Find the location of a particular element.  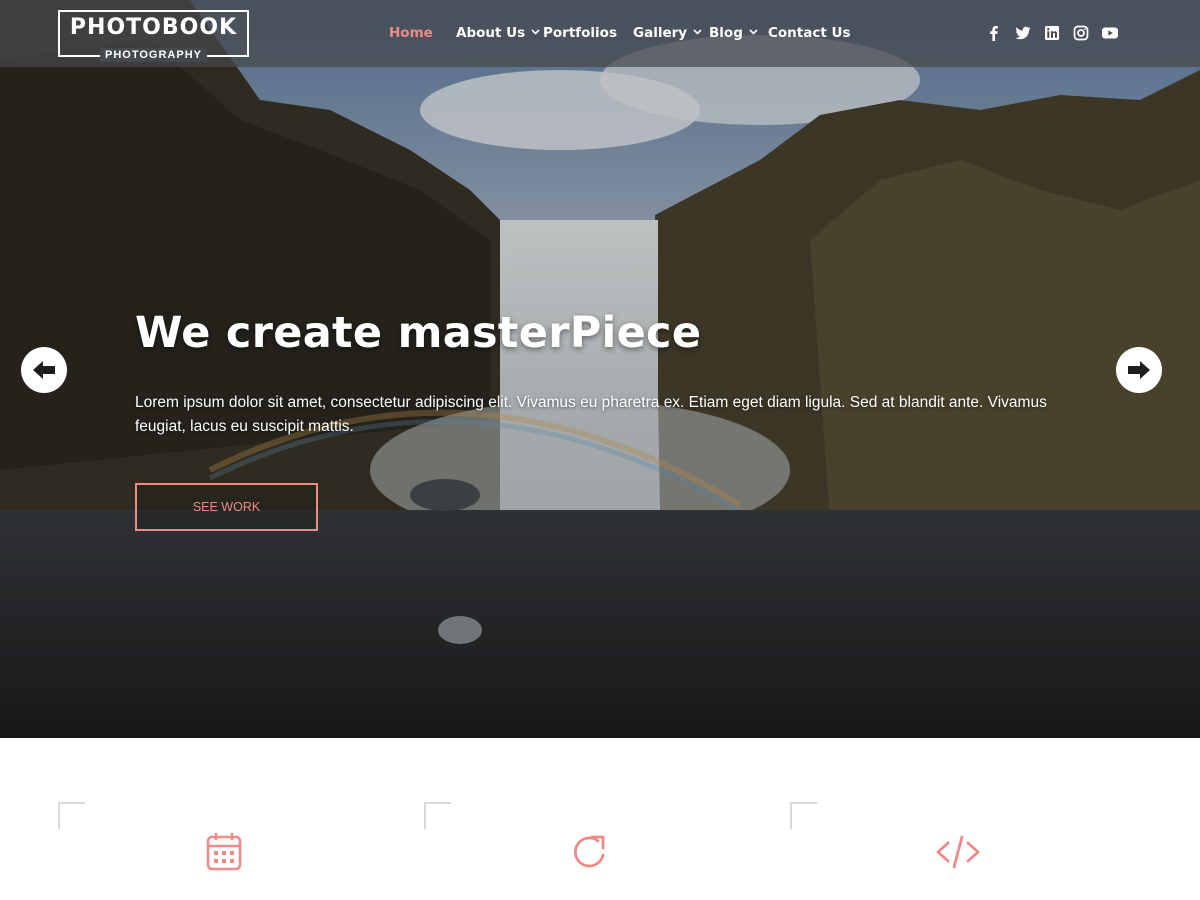

nav-item-label: Gallery is located at coordinates (660, 33).